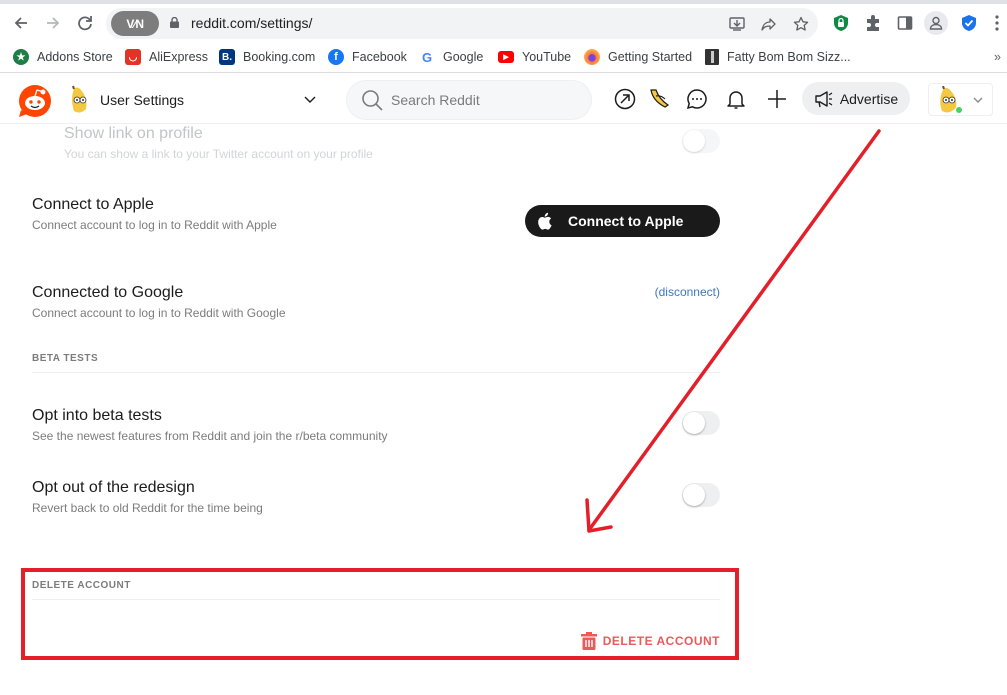 The width and height of the screenshot is (1007, 695). I want to click on back-button, so click(21, 23).